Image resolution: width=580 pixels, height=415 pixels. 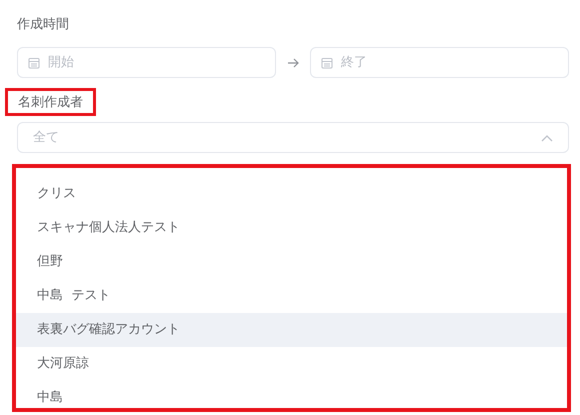 What do you see at coordinates (293, 63) in the screenshot?
I see `arrow-right-icon` at bounding box center [293, 63].